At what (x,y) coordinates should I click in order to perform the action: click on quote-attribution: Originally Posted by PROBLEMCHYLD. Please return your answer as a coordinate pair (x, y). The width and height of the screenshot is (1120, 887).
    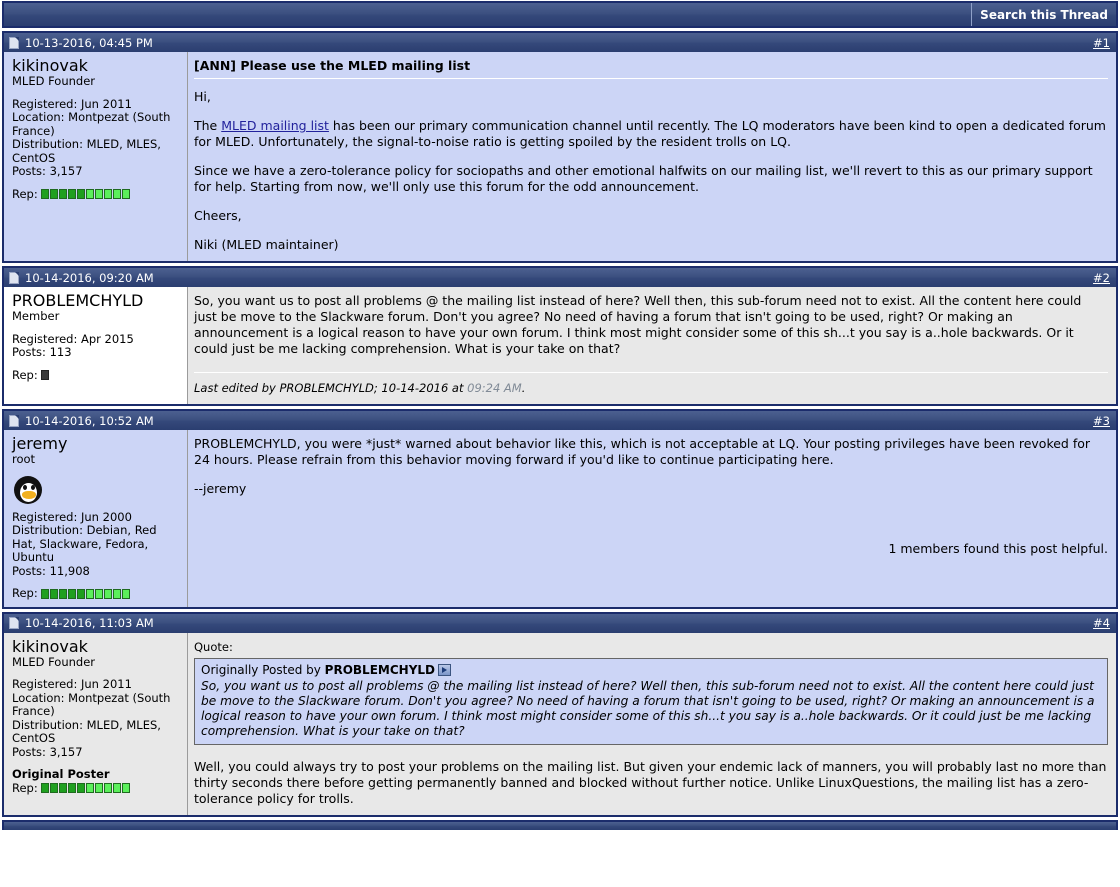
    Looking at the image, I should click on (651, 670).